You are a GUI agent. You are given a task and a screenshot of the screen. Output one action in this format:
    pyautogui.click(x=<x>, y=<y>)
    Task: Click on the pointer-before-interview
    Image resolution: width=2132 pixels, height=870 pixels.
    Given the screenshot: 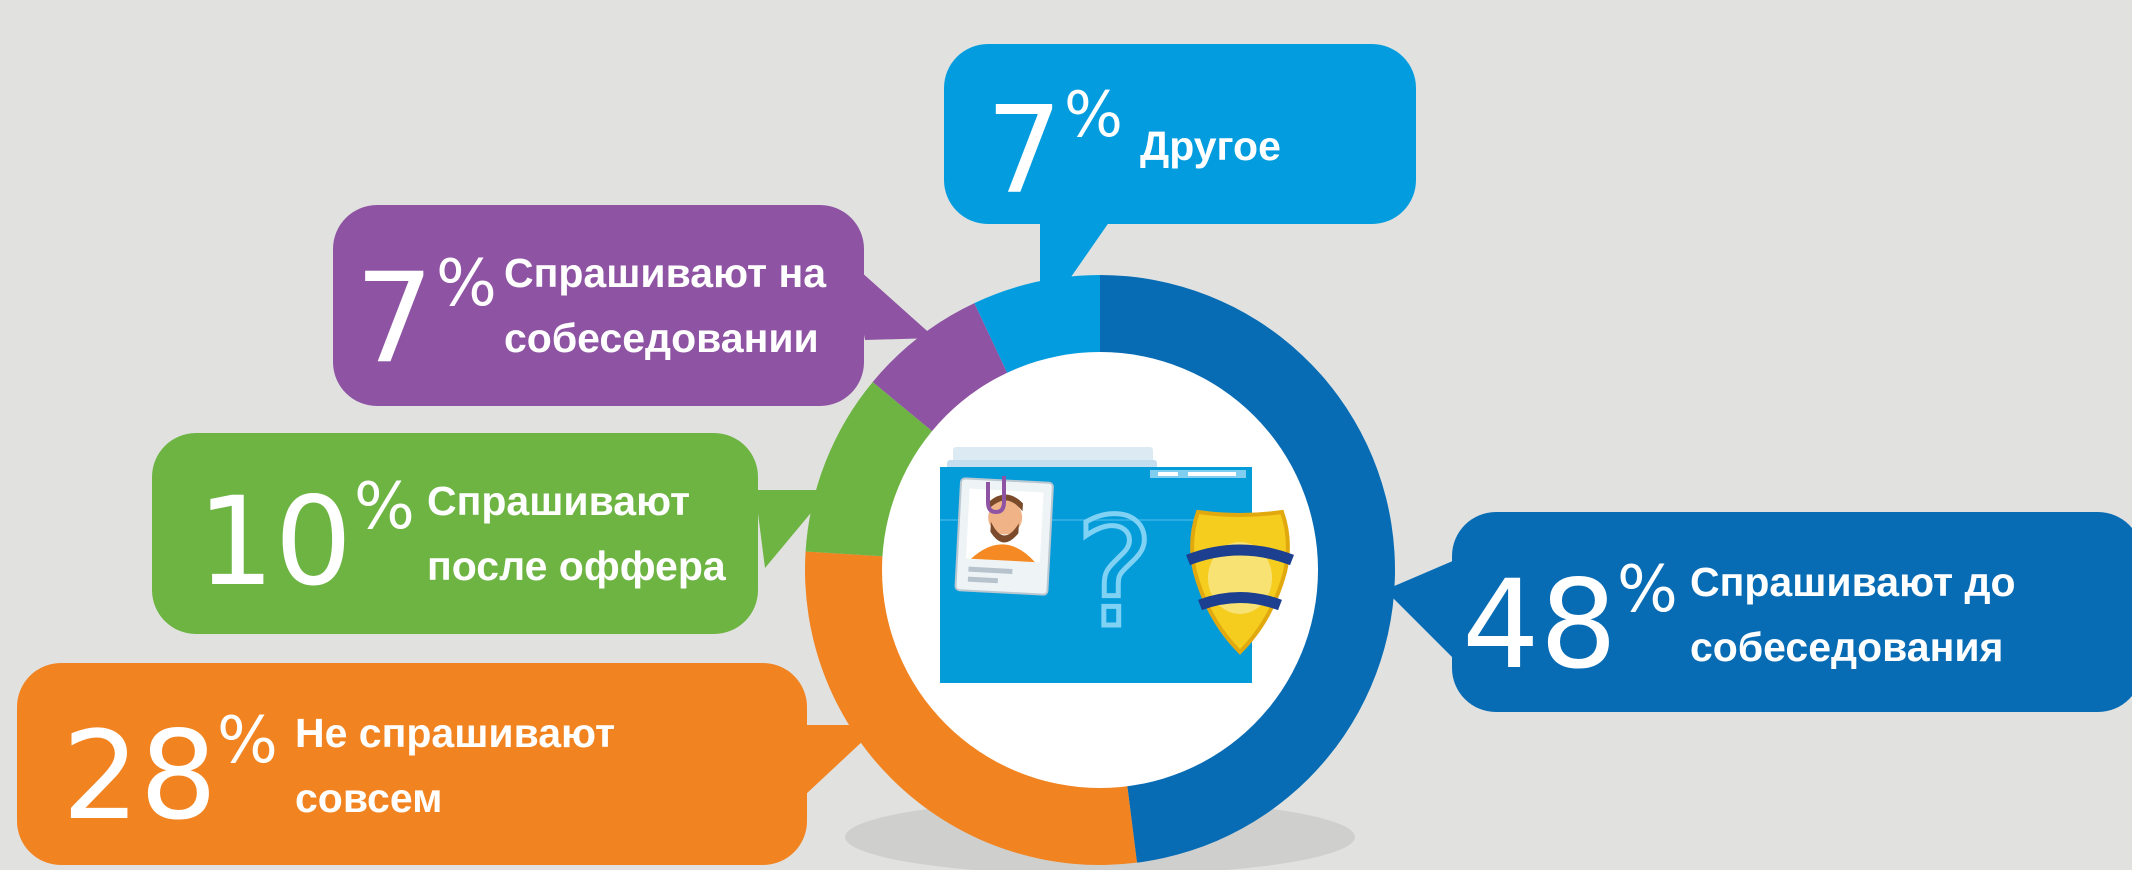 What is the action you would take?
    pyautogui.click(x=1420, y=610)
    